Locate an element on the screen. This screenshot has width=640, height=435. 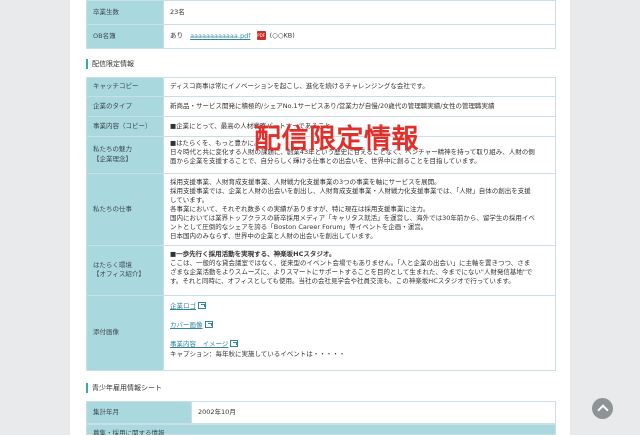
catch-copy-value: ディスコ商事は常にイノベーションを起こし、進化を続けるチャレンジングな会社です。 is located at coordinates (359, 87).